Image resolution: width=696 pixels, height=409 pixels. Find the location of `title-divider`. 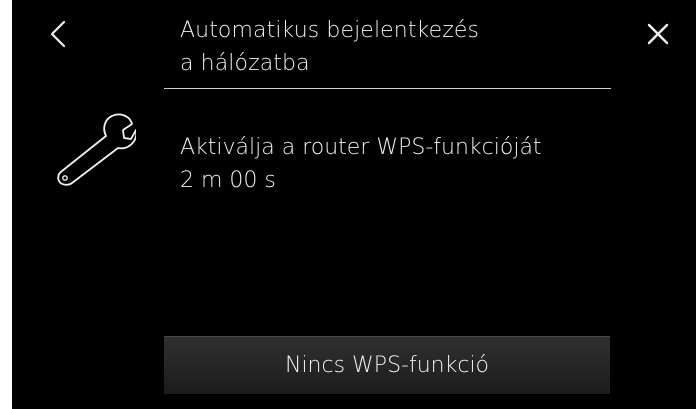

title-divider is located at coordinates (387, 88).